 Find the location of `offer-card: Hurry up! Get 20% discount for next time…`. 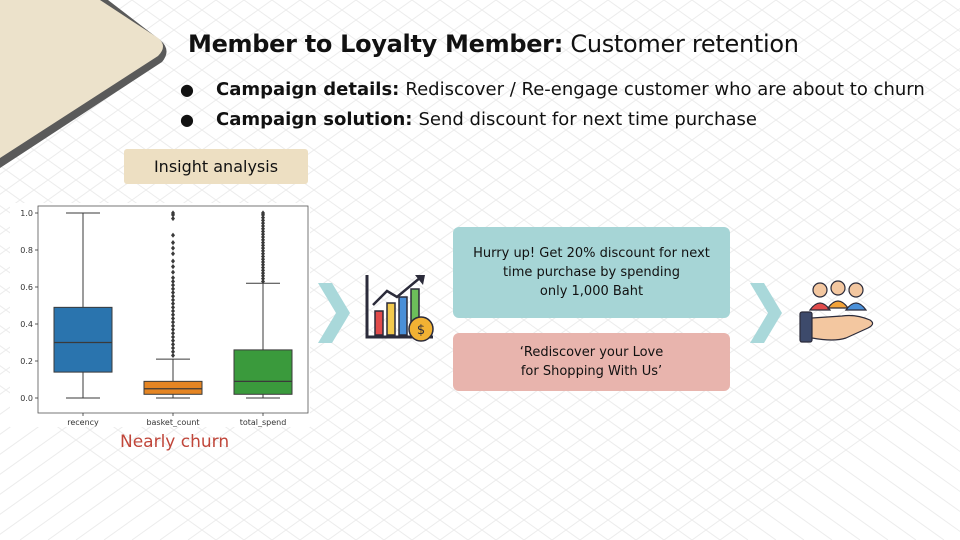

offer-card: Hurry up! Get 20% discount for next time… is located at coordinates (591, 272).